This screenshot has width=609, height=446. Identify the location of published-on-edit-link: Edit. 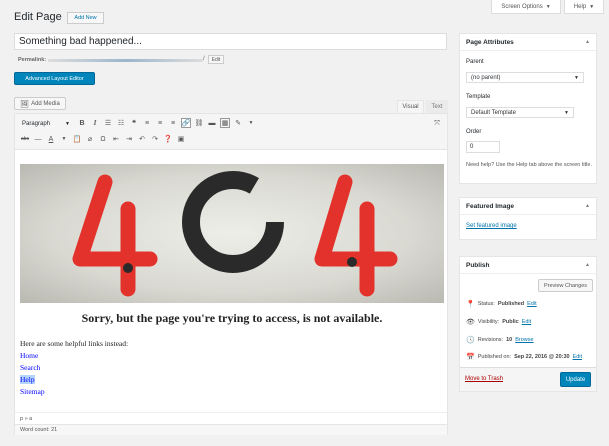
(577, 357).